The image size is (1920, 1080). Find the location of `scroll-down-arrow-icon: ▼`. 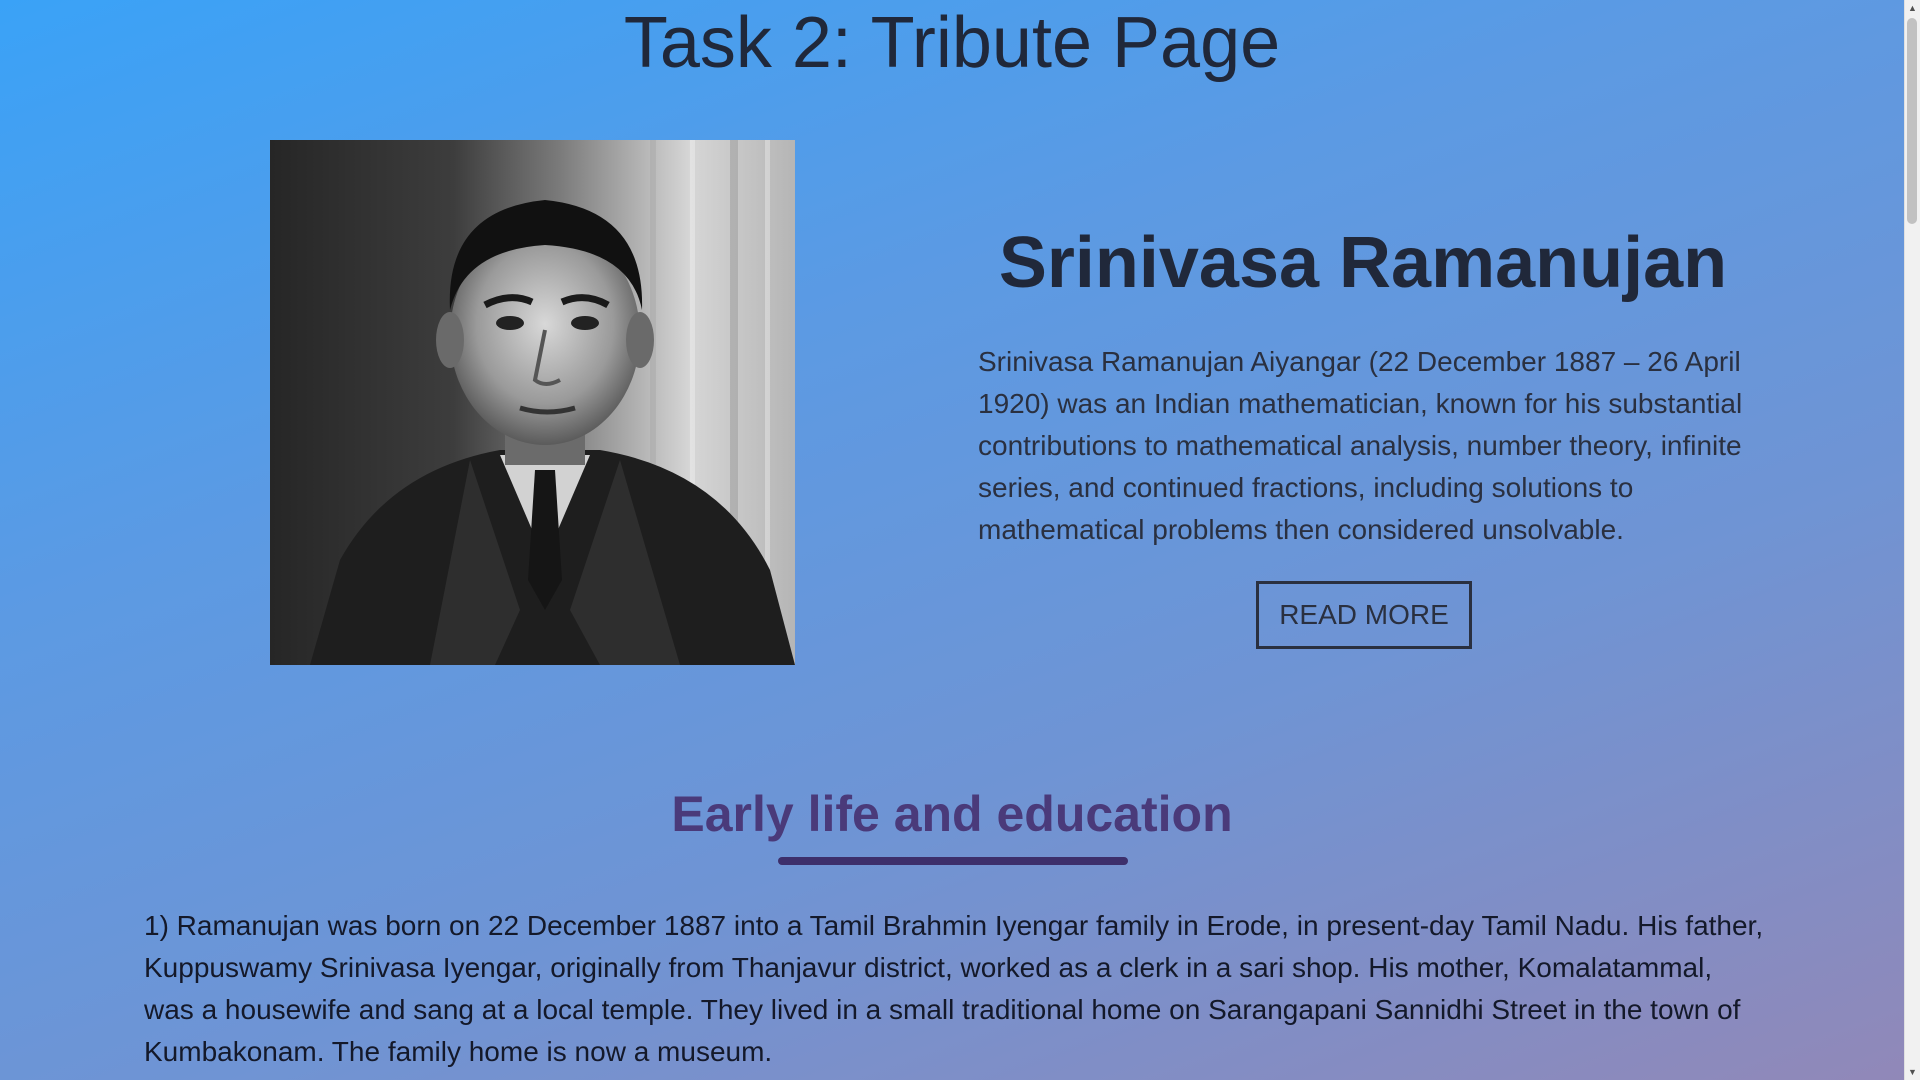

scroll-down-arrow-icon: ▼ is located at coordinates (1912, 1072).